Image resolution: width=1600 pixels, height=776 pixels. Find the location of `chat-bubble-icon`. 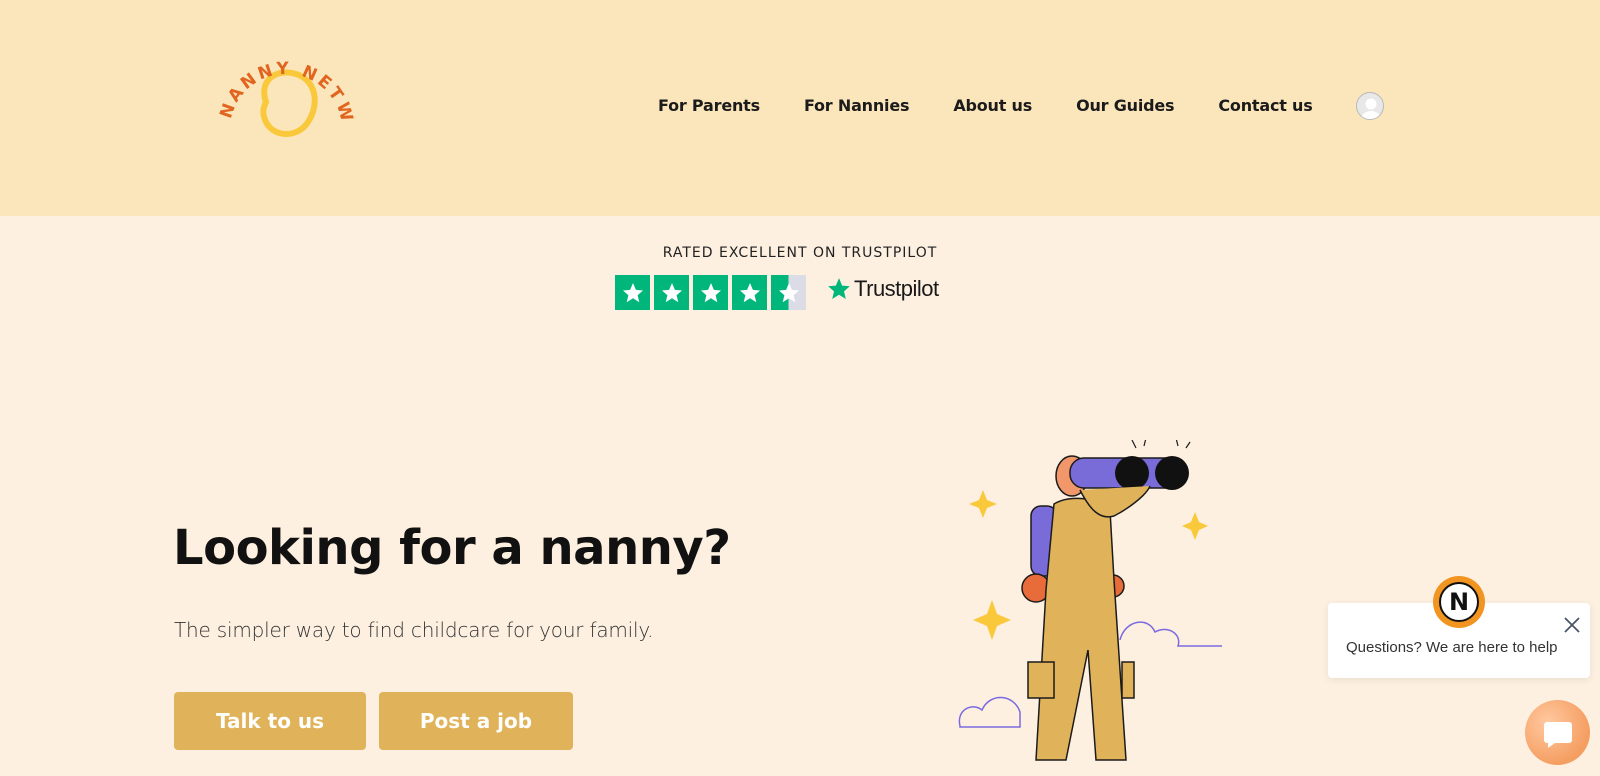

chat-bubble-icon is located at coordinates (1557, 734).